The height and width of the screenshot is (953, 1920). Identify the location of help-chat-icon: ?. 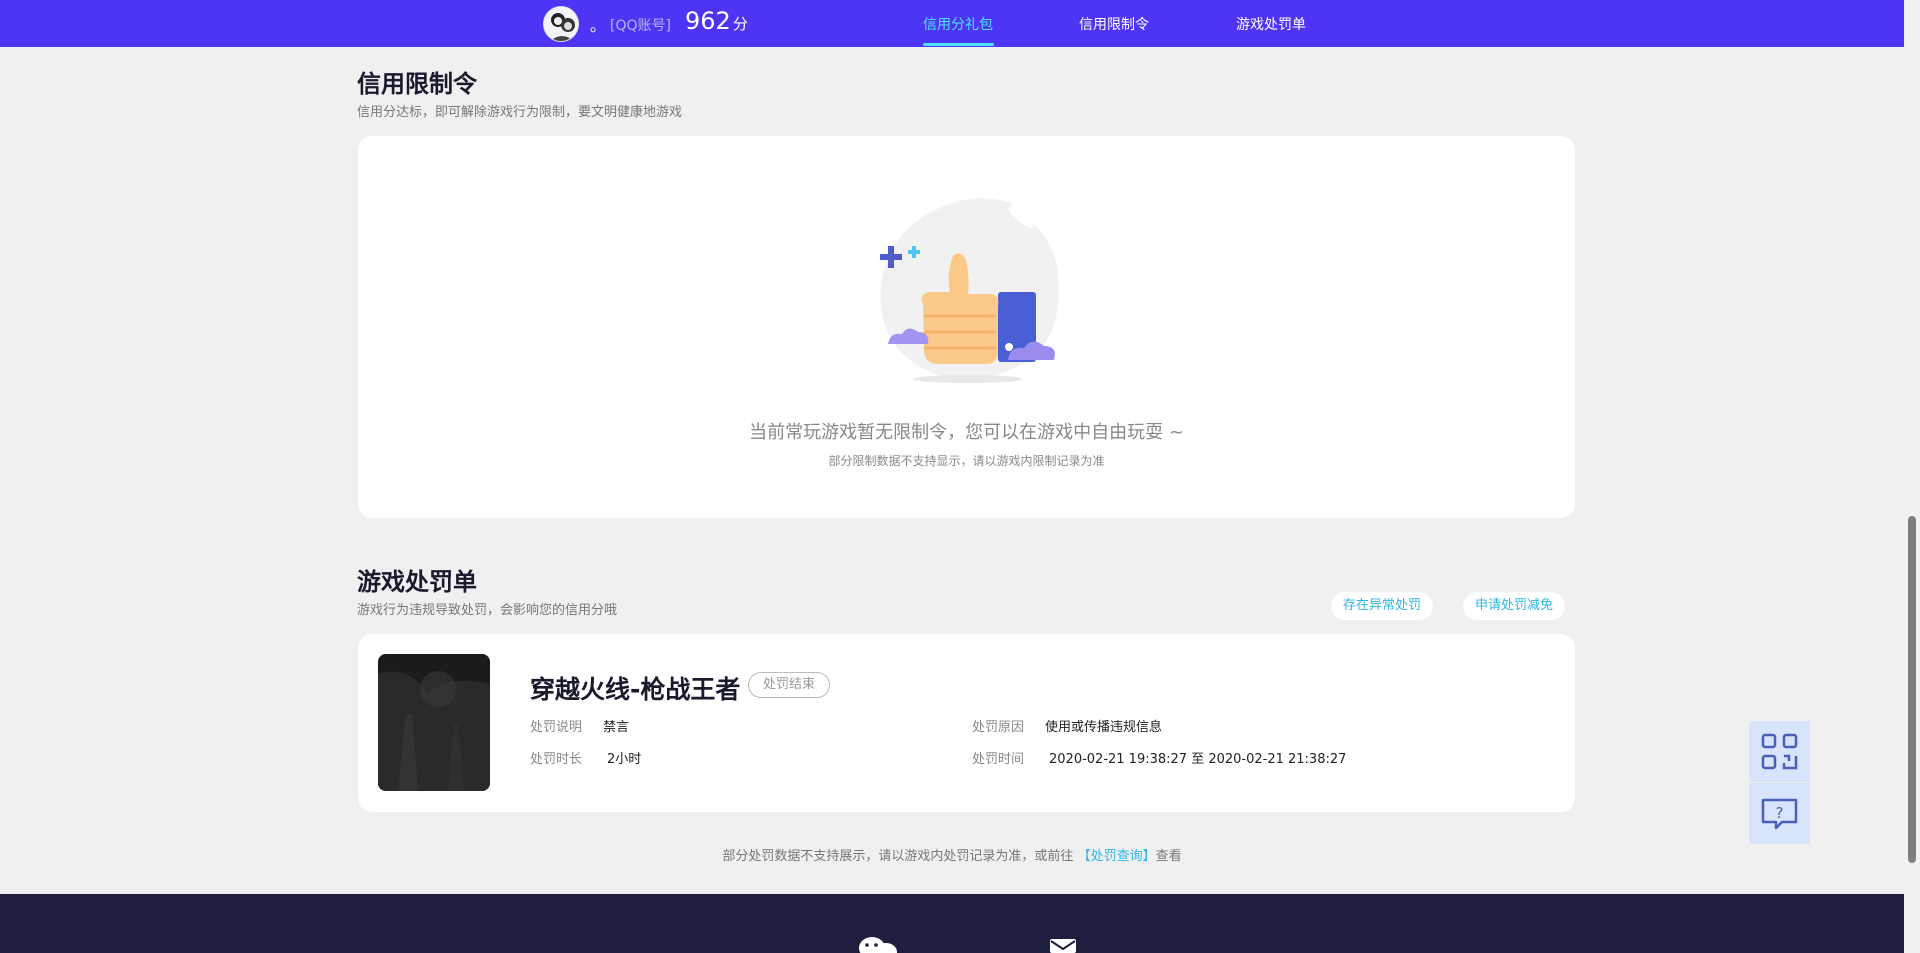
(1779, 814).